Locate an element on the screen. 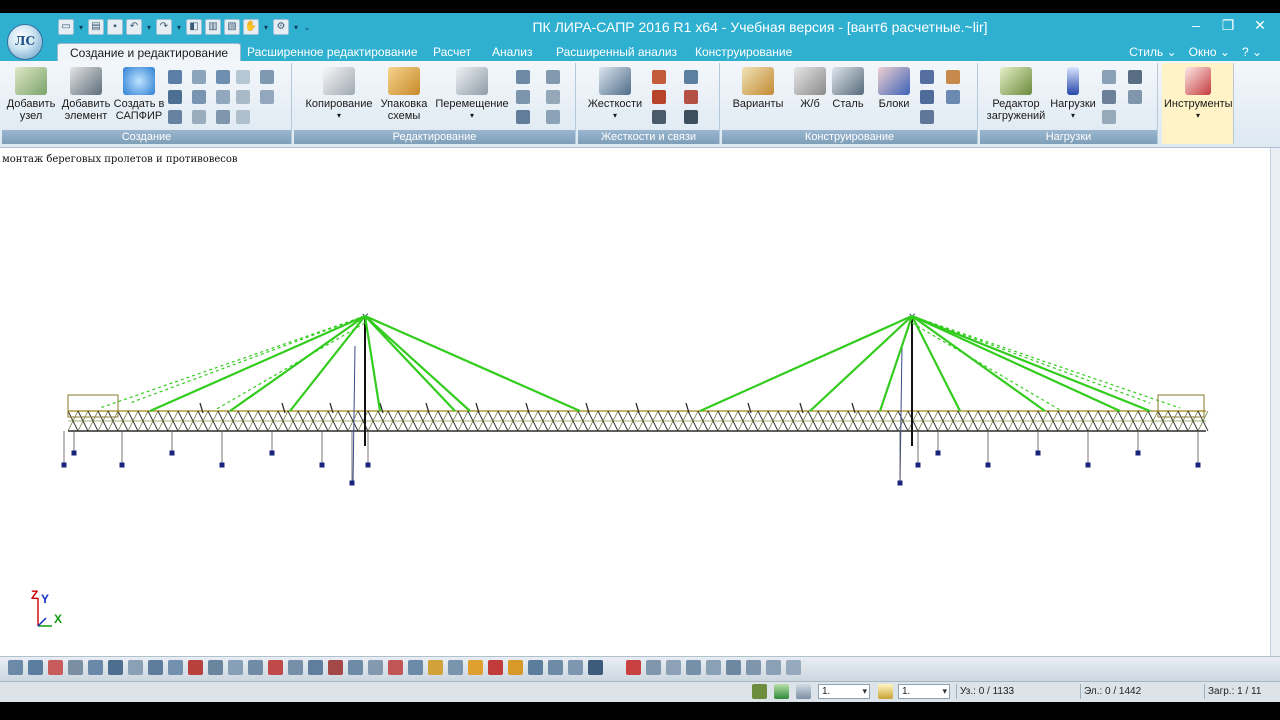 The height and width of the screenshot is (720, 1280). app-logo: ЛС is located at coordinates (25, 42).